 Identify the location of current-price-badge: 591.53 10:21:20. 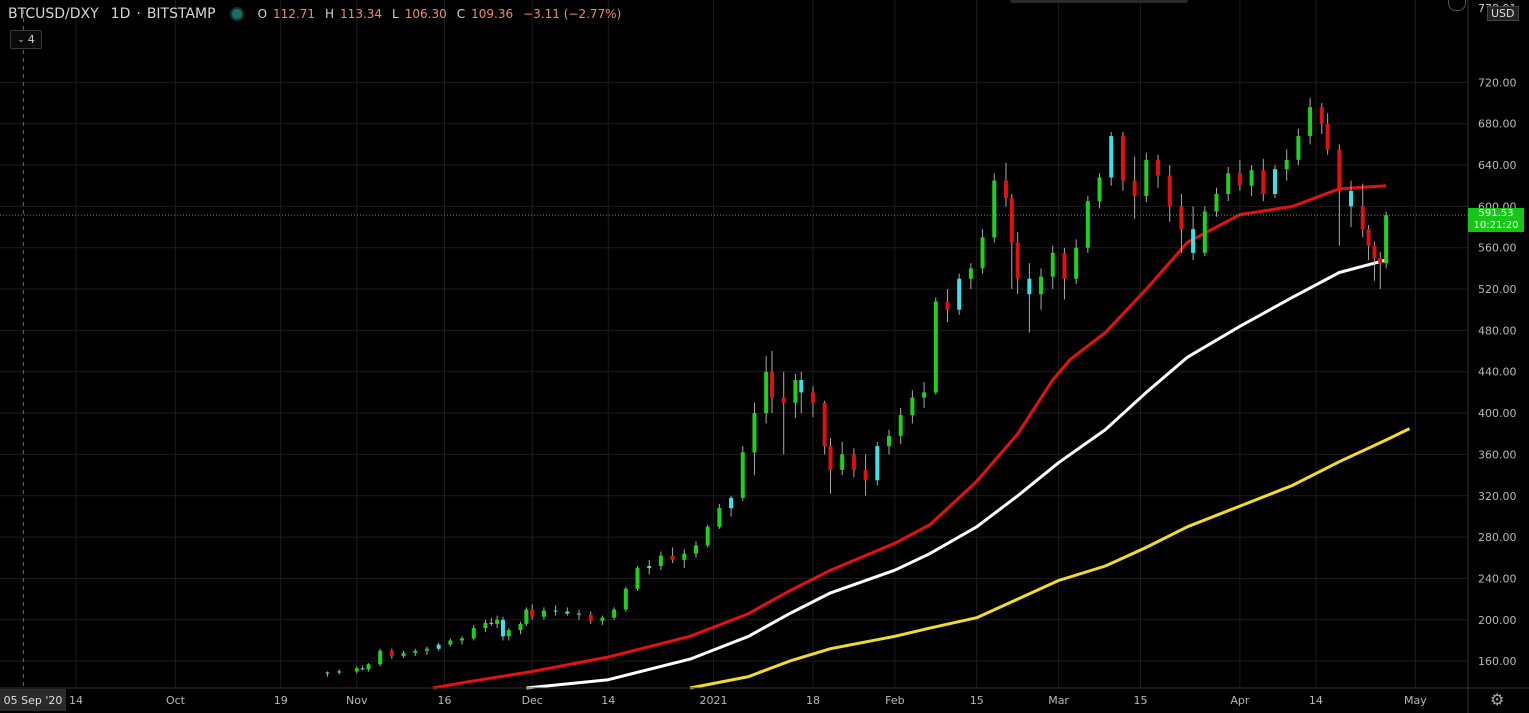
(1496, 220).